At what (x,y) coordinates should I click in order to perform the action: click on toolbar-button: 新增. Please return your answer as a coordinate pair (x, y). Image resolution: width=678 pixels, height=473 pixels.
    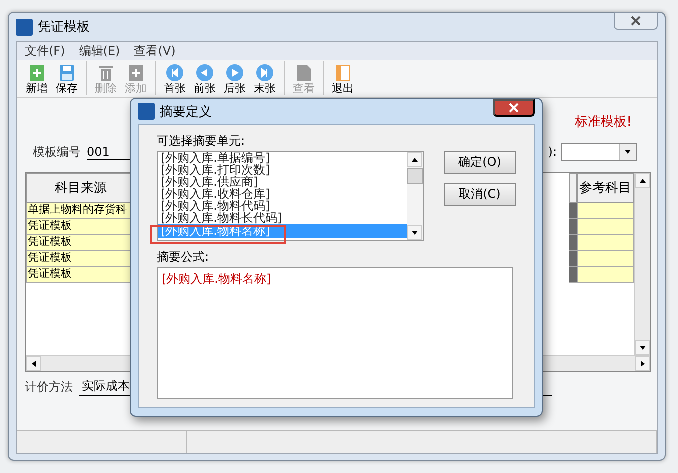
    Looking at the image, I should click on (37, 79).